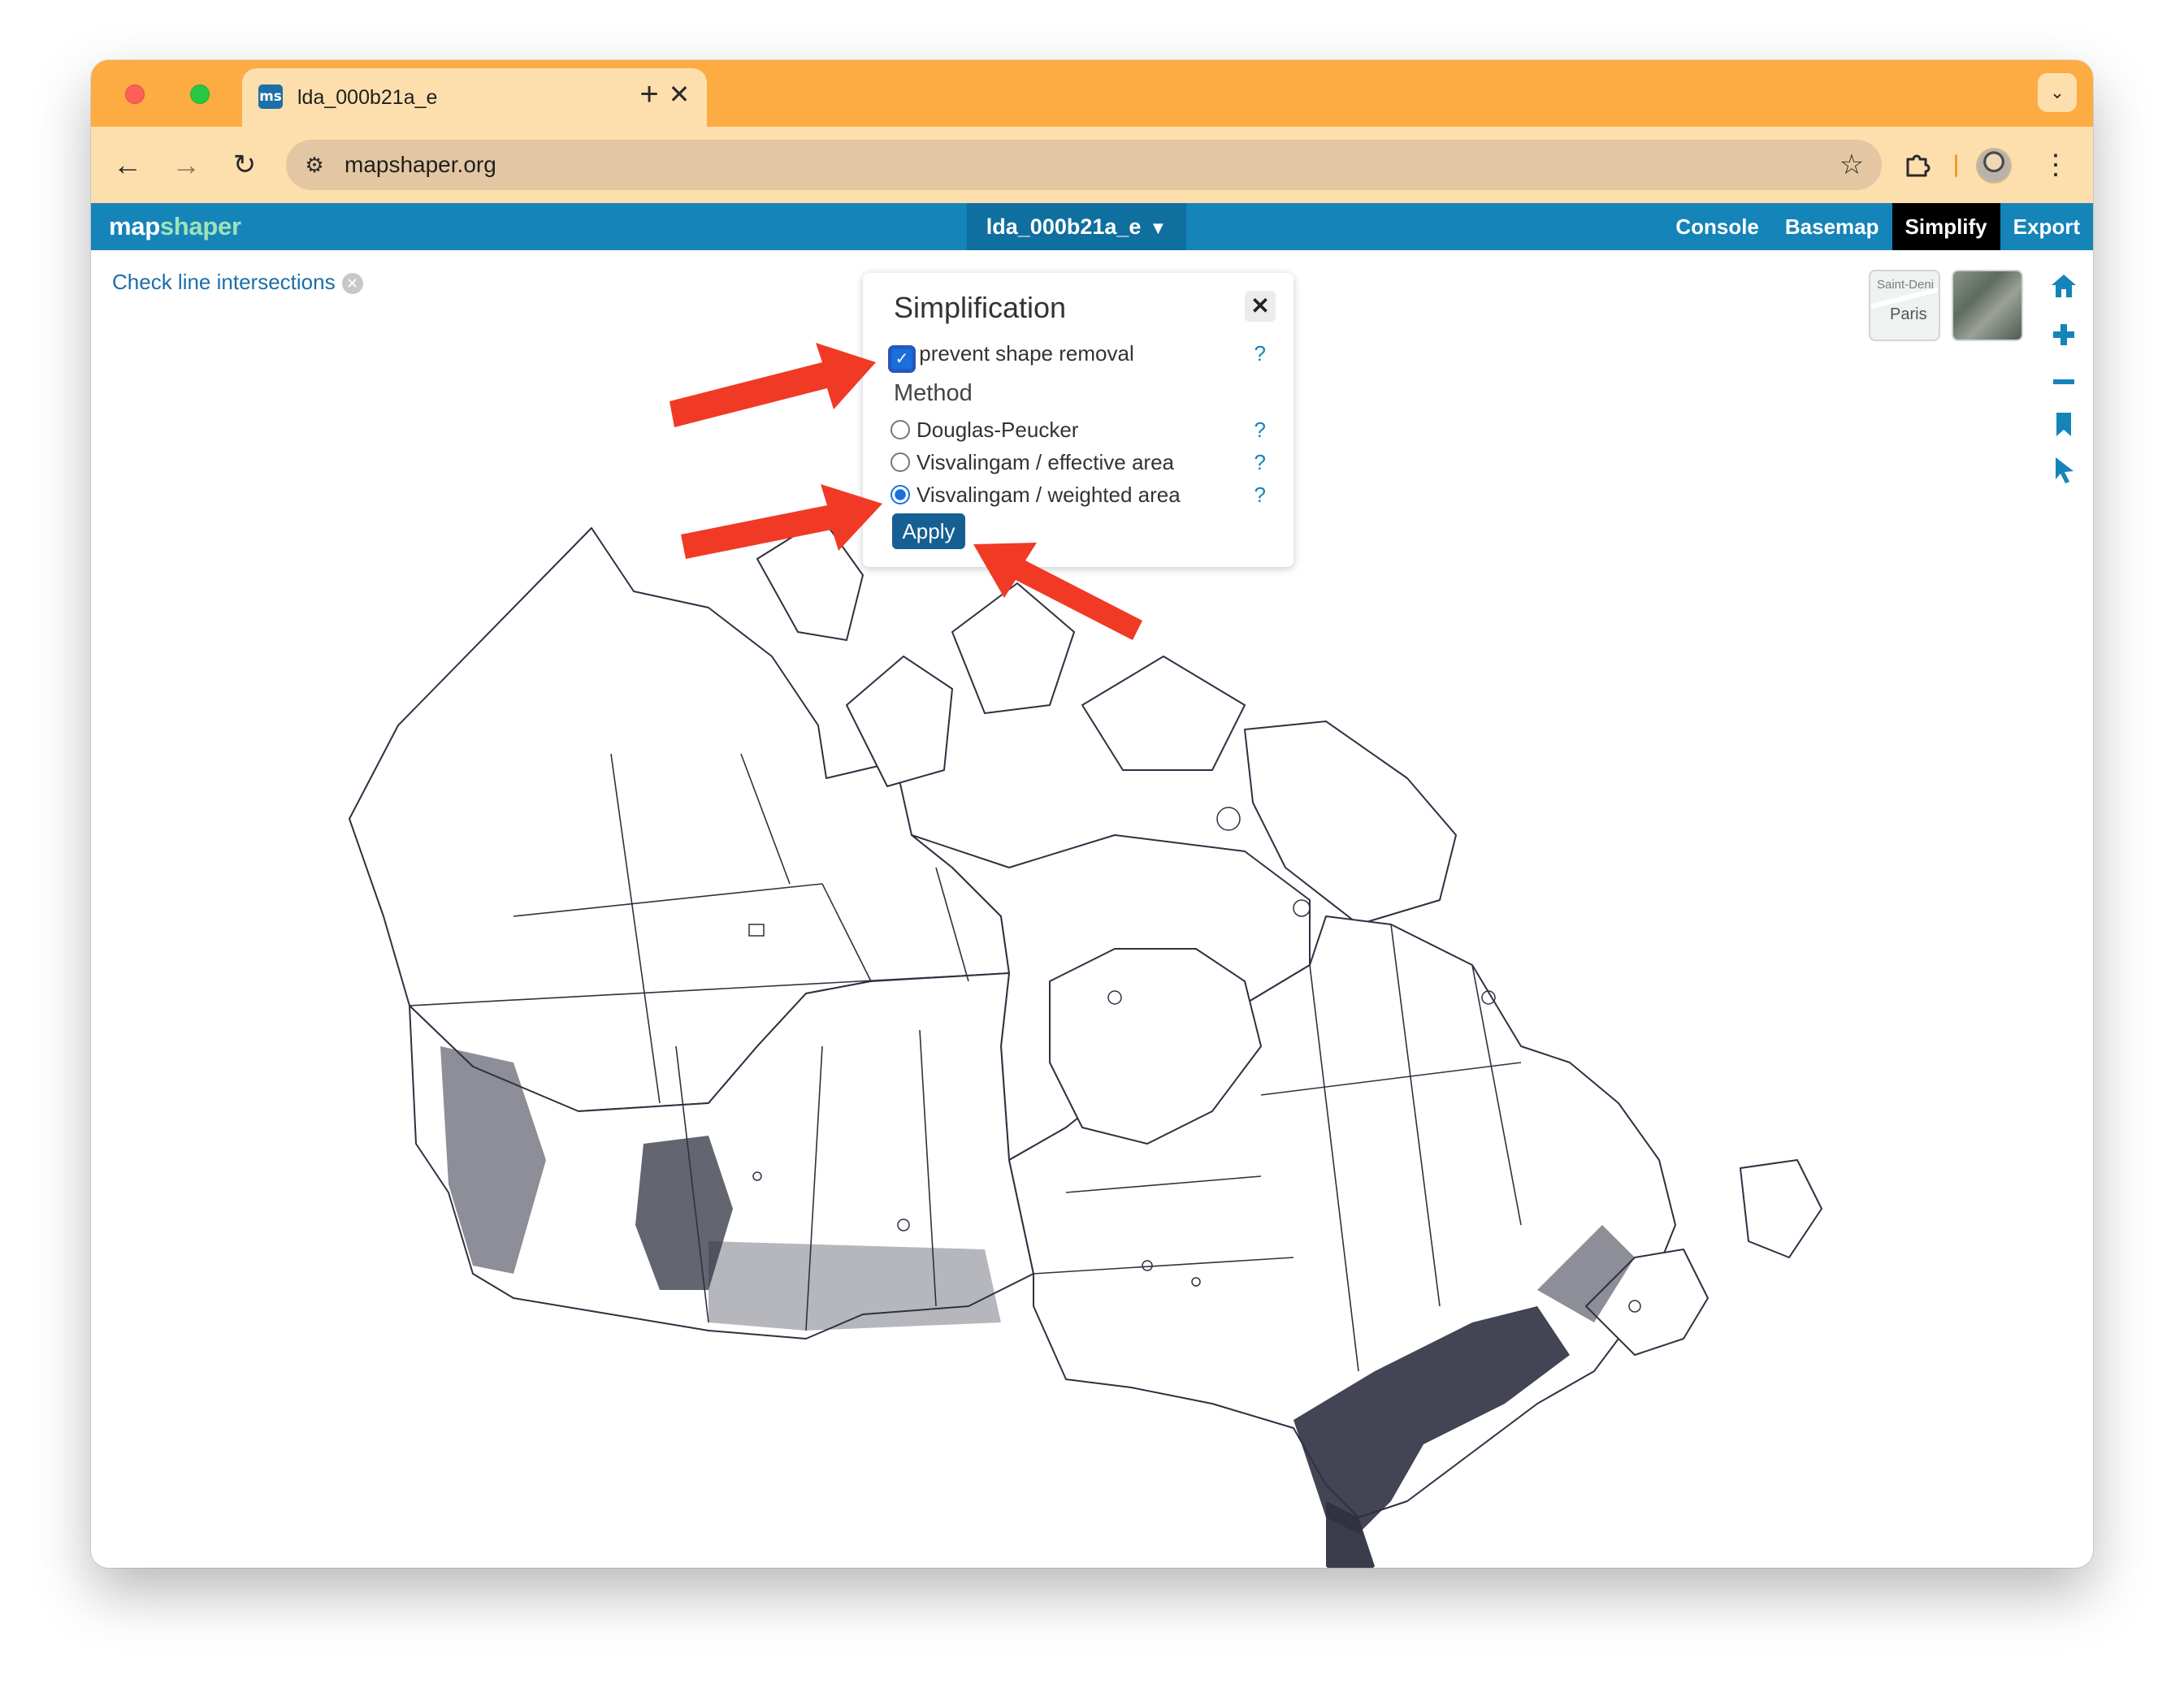  What do you see at coordinates (175, 226) in the screenshot?
I see `mapshaper-logo: mapshaper` at bounding box center [175, 226].